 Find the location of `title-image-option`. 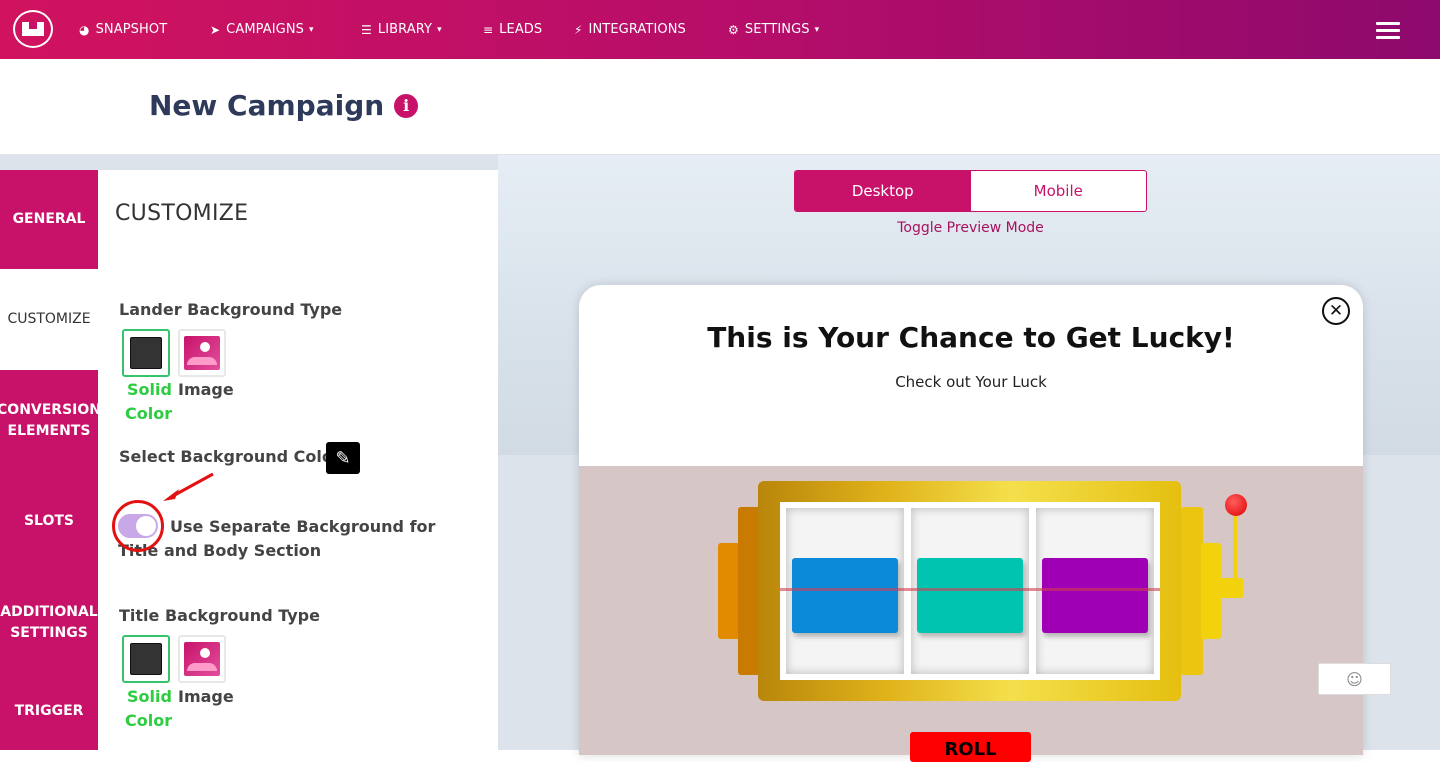

title-image-option is located at coordinates (202, 659).